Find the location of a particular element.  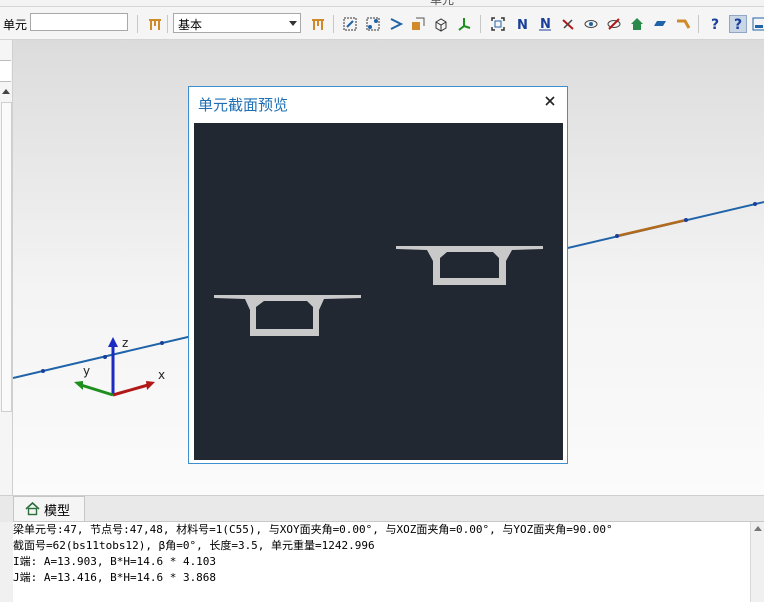

axis-y-label: y is located at coordinates (86, 371).